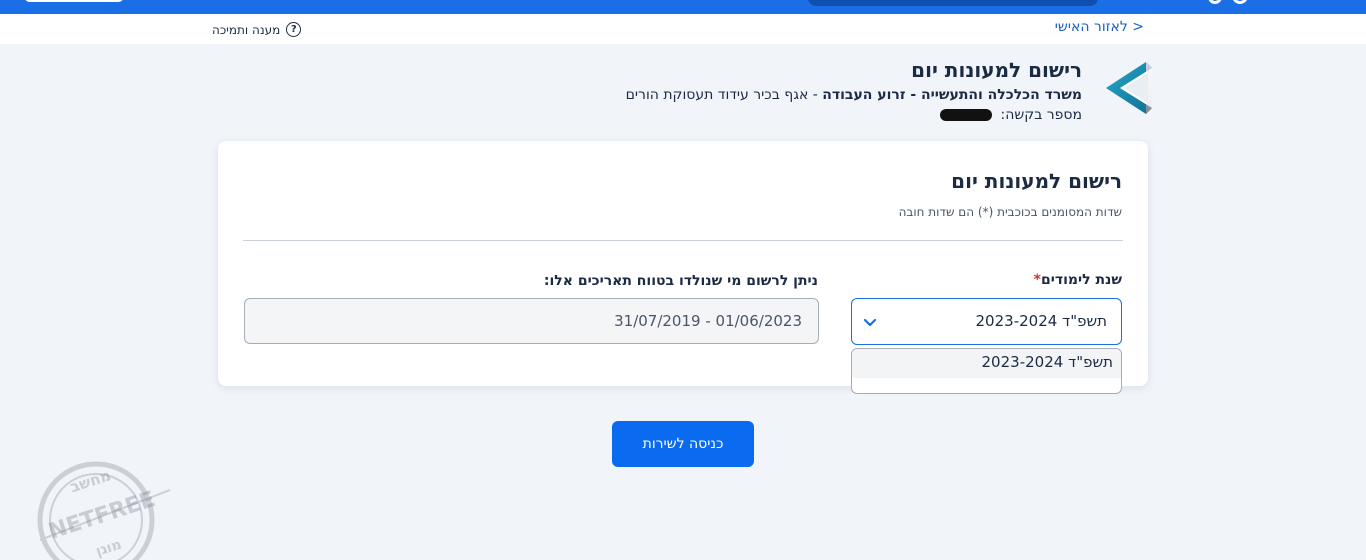 The height and width of the screenshot is (560, 1366). Describe the element at coordinates (952, 95) in the screenshot. I see `ministry-name: משרד הכלכלה והתעשייה - זרוע העבודה` at that location.